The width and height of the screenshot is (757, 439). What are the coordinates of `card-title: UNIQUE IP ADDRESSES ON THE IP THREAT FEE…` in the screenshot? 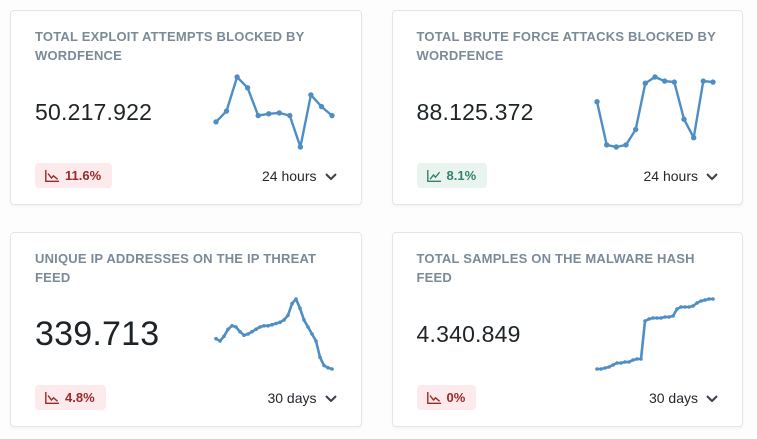 It's located at (176, 268).